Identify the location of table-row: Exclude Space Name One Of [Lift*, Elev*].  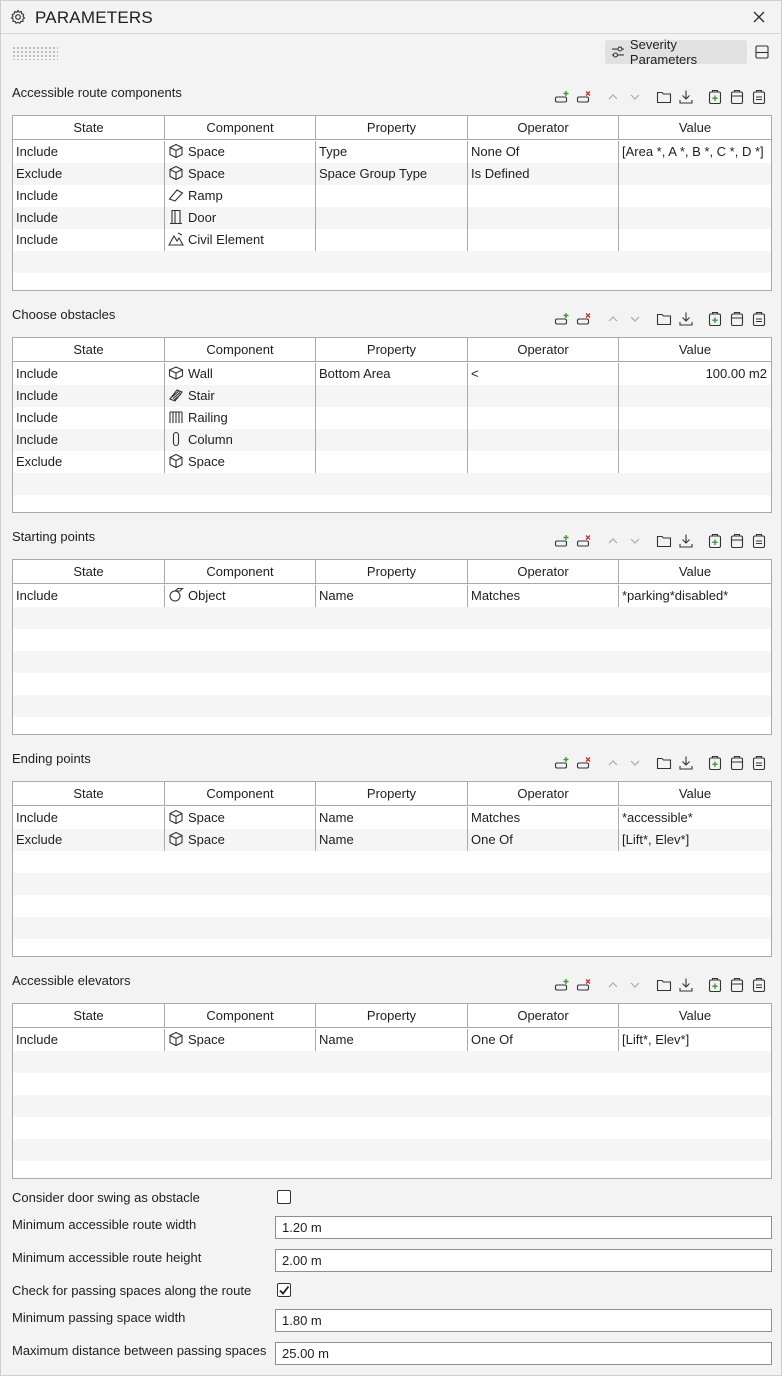
(392, 840).